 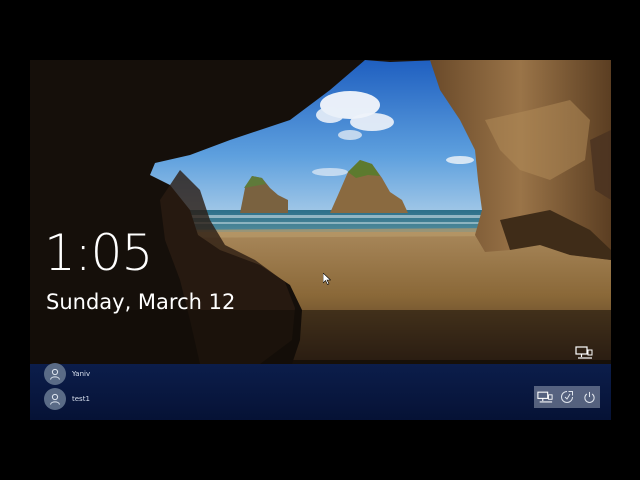 I want to click on user-tile-test1: test1, so click(x=67, y=399).